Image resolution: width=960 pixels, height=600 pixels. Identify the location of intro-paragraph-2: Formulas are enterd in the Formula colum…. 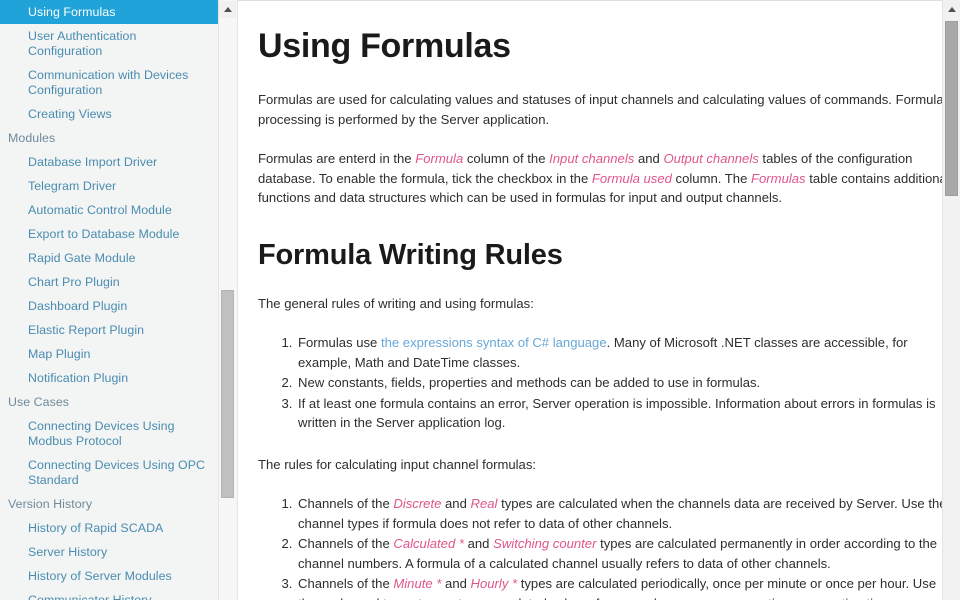
(609, 178).